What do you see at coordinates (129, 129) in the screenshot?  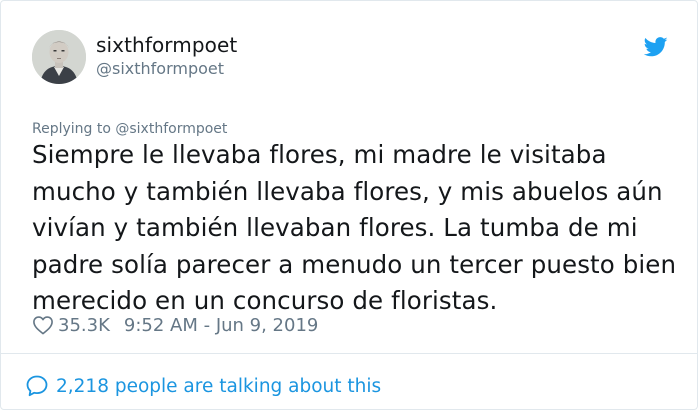 I see `replying-to: Replying to @sixthformpoet` at bounding box center [129, 129].